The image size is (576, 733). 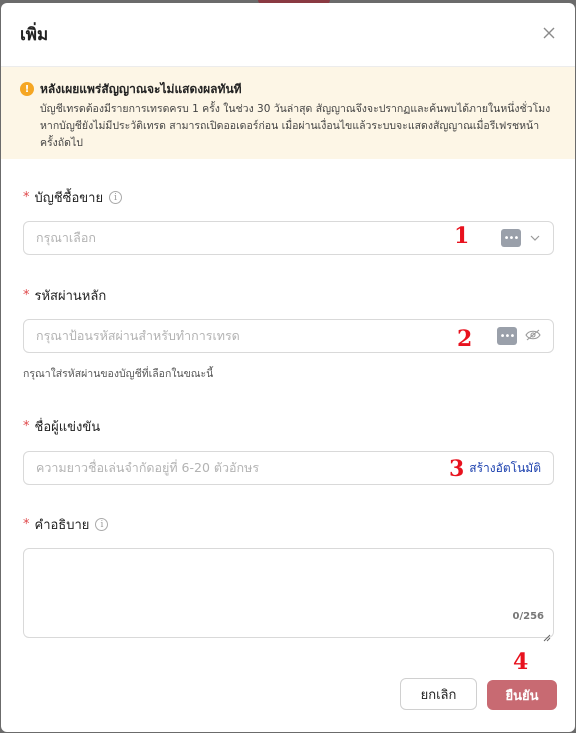 I want to click on step-badge-2: 2, so click(x=465, y=339).